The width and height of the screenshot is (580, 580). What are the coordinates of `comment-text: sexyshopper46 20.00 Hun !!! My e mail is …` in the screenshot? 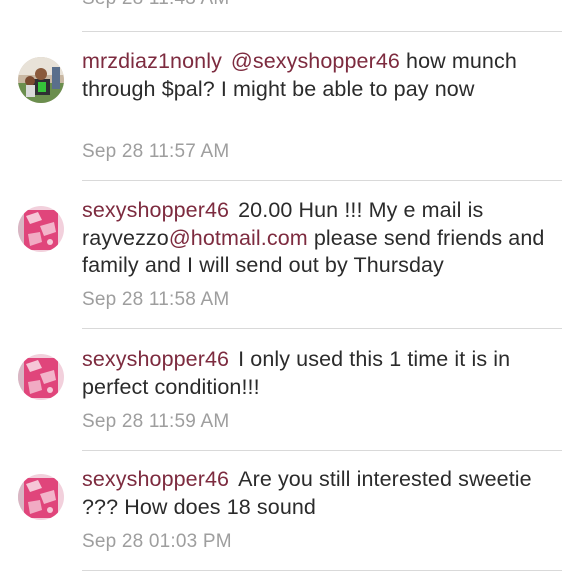 It's located at (316, 238).